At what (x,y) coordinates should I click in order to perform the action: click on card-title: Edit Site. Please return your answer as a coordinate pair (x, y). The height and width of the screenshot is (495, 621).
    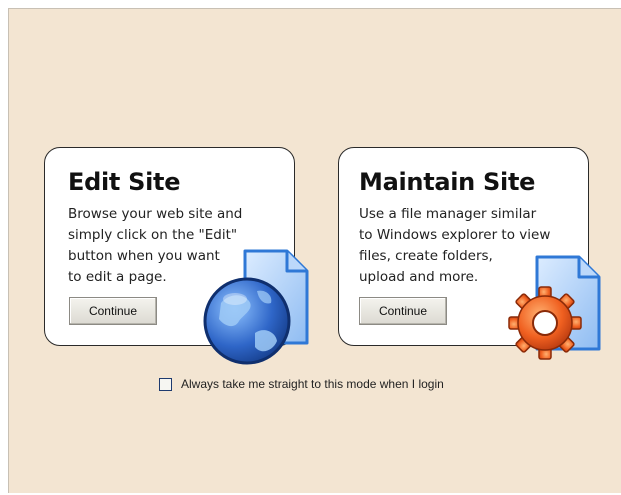
    Looking at the image, I should click on (124, 182).